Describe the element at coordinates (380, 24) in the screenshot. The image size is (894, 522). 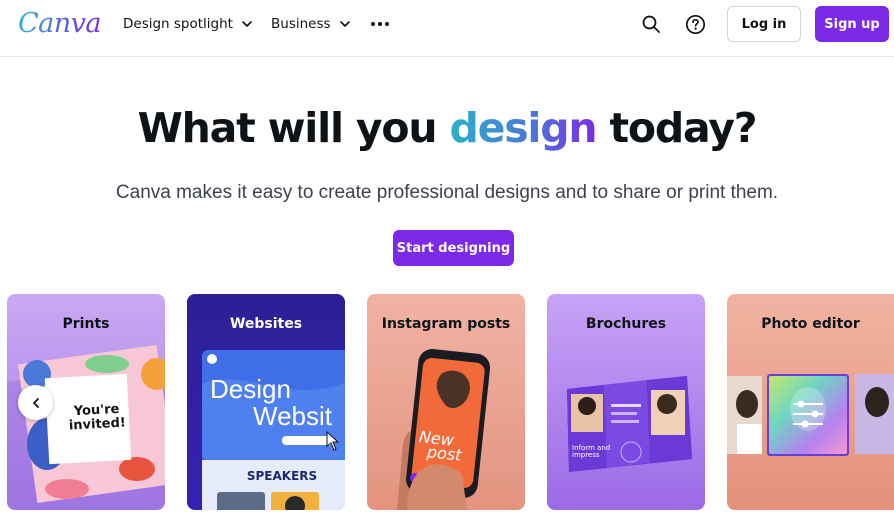
I see `more-icon` at that location.